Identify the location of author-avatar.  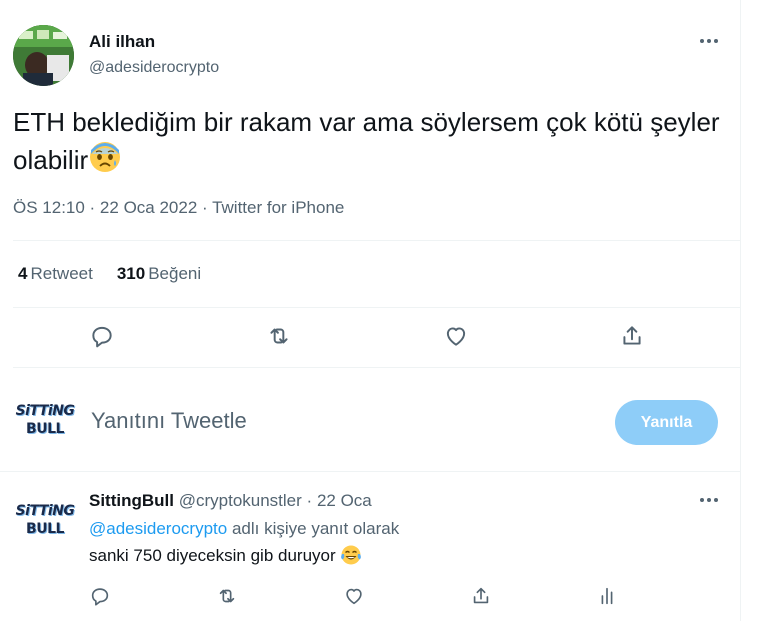
(43, 55).